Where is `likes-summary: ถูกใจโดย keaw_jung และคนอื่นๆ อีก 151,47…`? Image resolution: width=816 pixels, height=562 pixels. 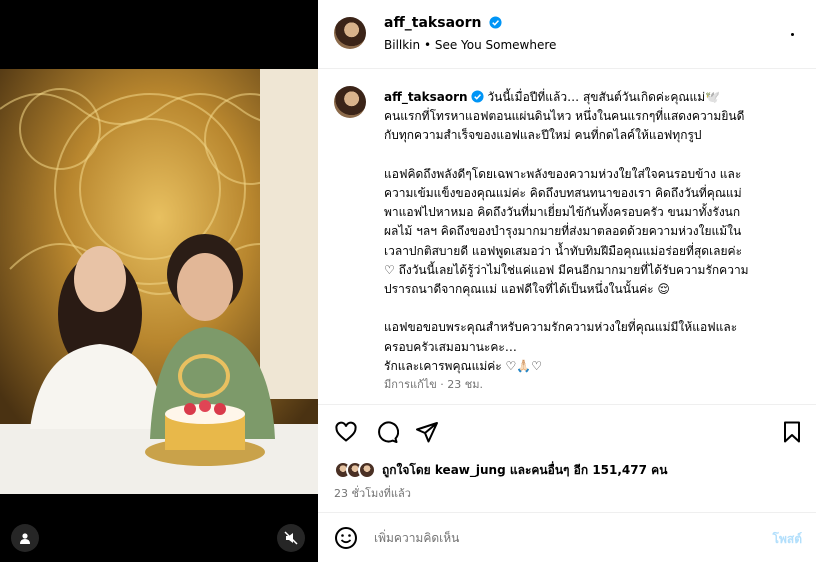
likes-summary: ถูกใจโดย keaw_jung และคนอื่นๆ อีก 151,47… is located at coordinates (500, 470).